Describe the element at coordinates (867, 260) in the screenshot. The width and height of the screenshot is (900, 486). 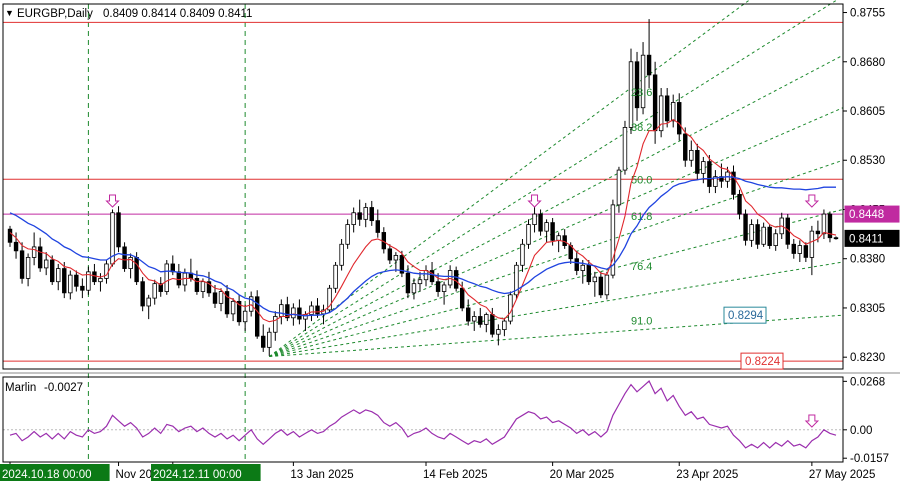
I see `y-tick-label: 0.8380` at that location.